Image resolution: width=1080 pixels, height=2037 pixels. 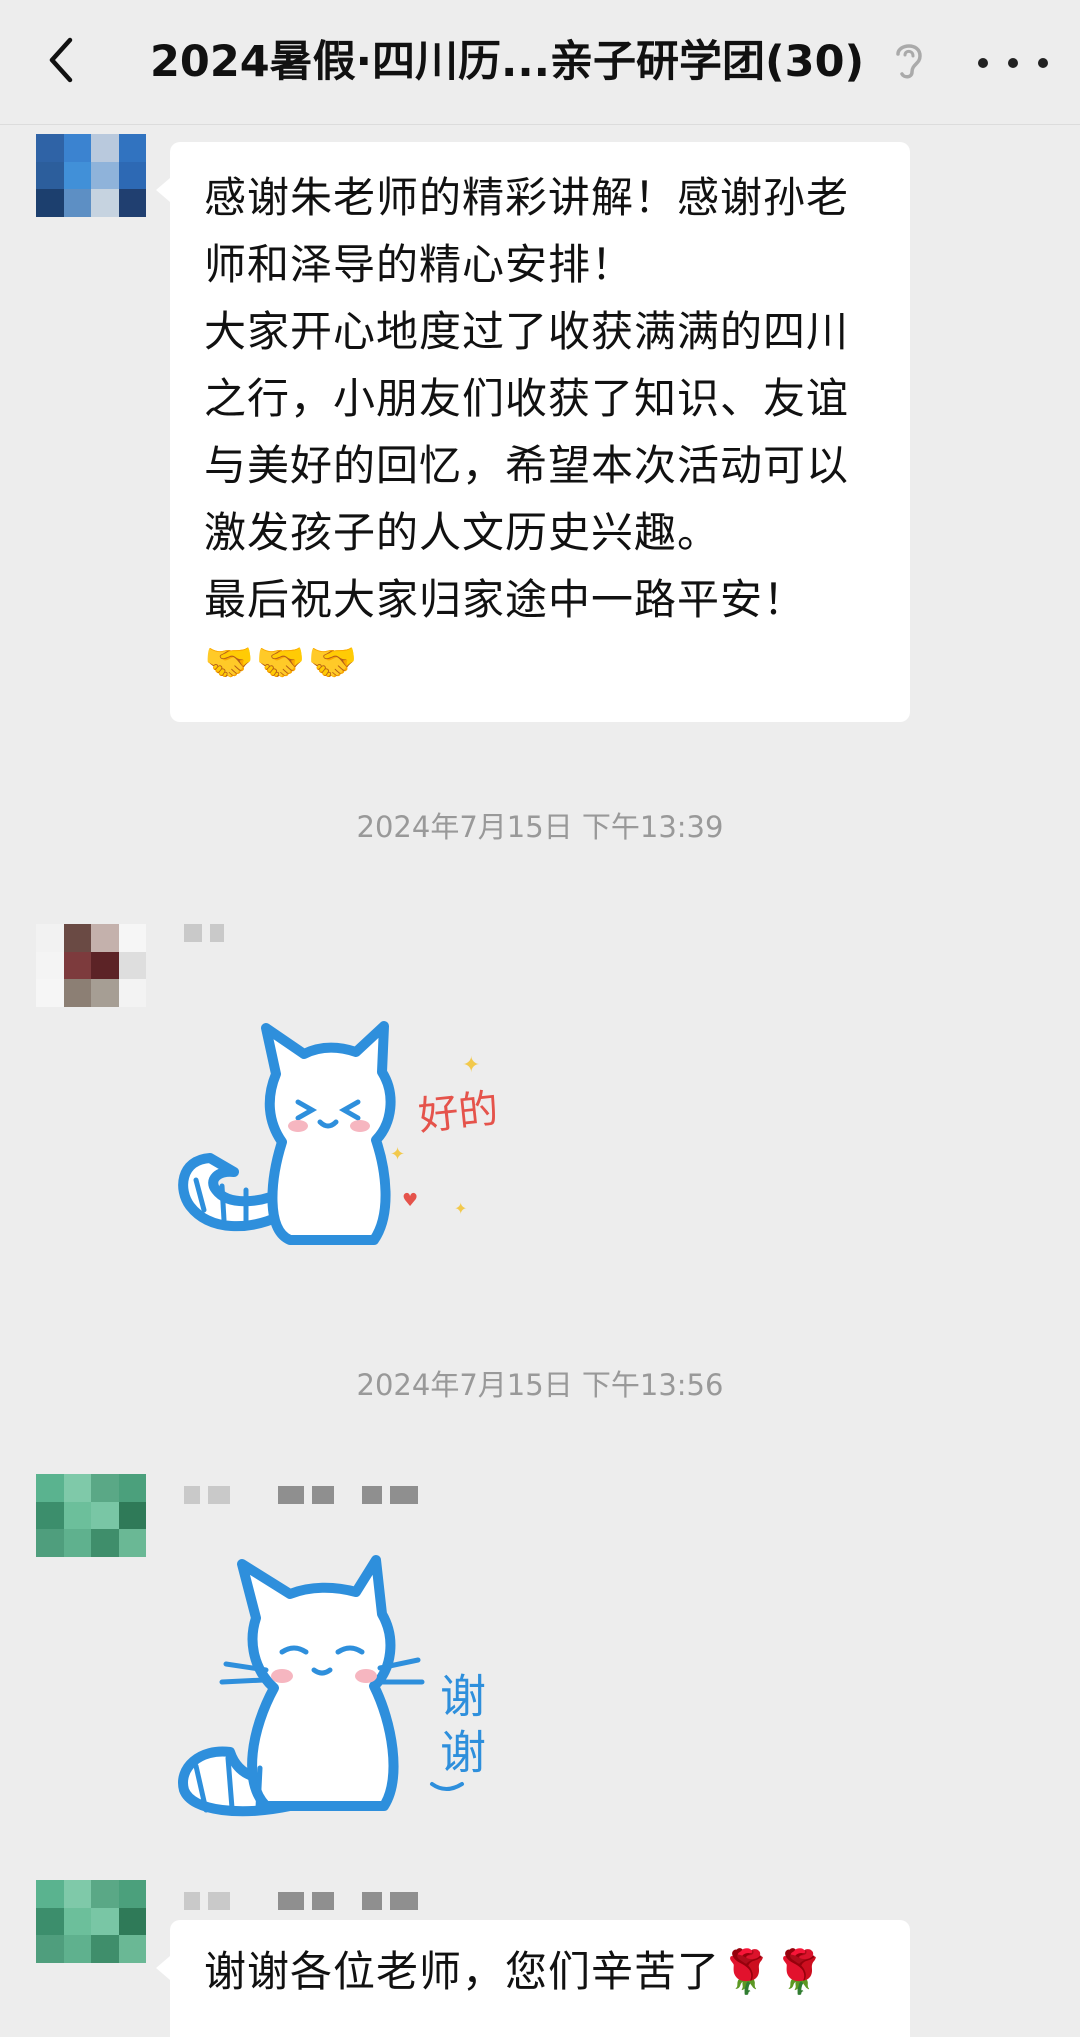 I want to click on sticker-text: 好的, so click(x=458, y=1113).